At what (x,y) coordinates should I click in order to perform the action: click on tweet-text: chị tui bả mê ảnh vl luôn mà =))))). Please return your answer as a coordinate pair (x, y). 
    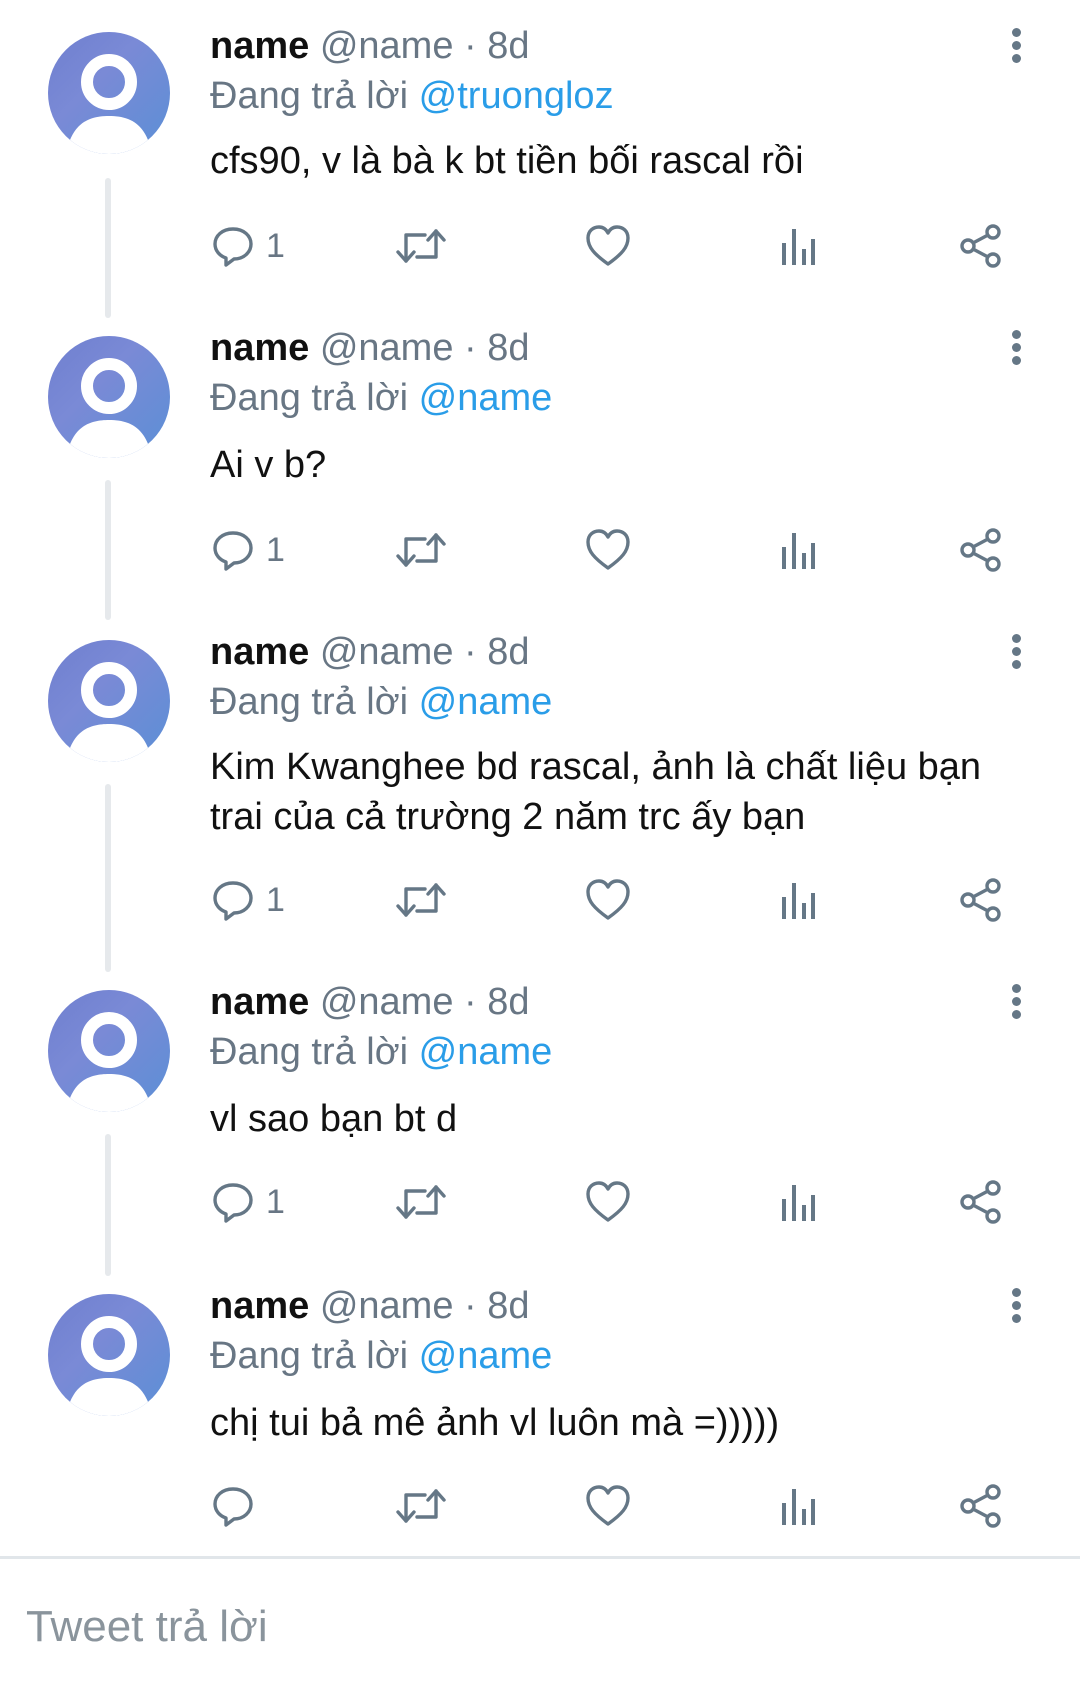
    Looking at the image, I should click on (495, 1423).